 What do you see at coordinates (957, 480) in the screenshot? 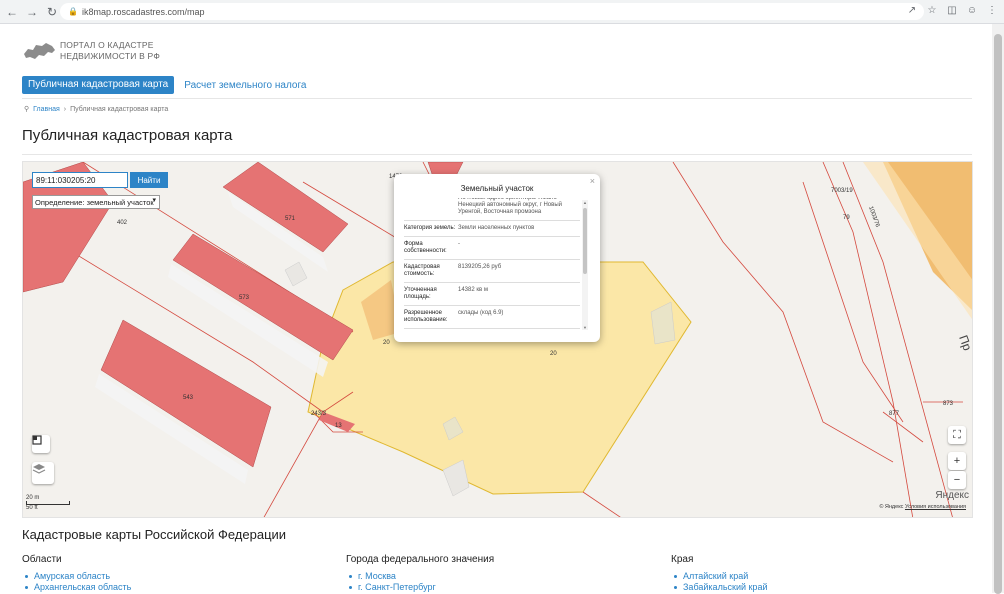
I see `zoom-out-icon: −` at bounding box center [957, 480].